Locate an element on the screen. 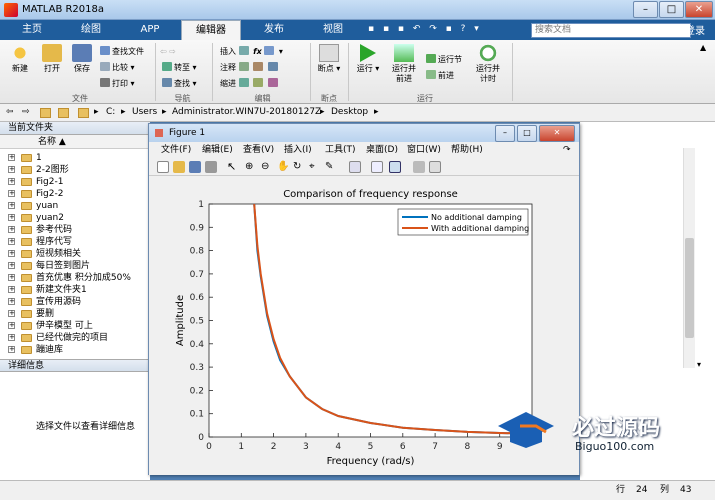 This screenshot has width=715, height=500. tab-home: 主页 is located at coordinates (32, 30).